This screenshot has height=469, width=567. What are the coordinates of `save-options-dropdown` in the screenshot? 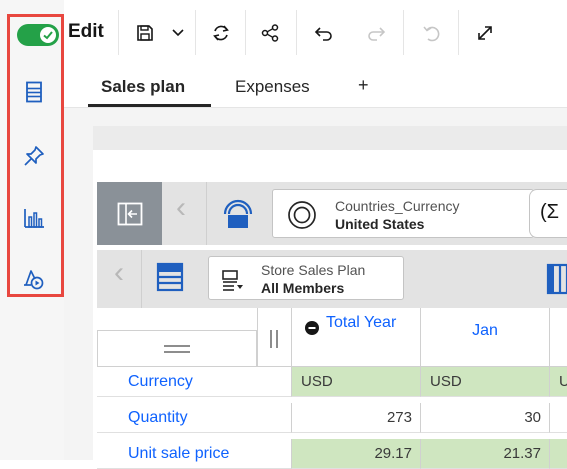 It's located at (178, 33).